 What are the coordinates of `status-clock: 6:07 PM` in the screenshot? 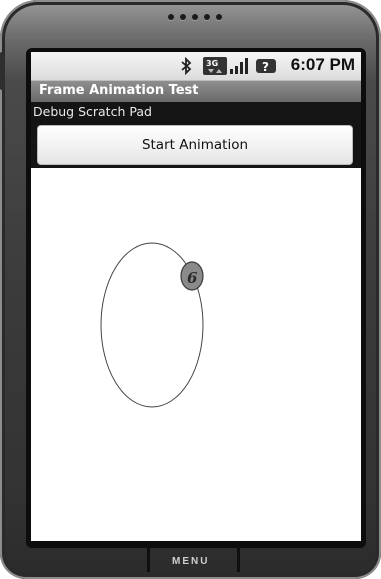 It's located at (322, 64).